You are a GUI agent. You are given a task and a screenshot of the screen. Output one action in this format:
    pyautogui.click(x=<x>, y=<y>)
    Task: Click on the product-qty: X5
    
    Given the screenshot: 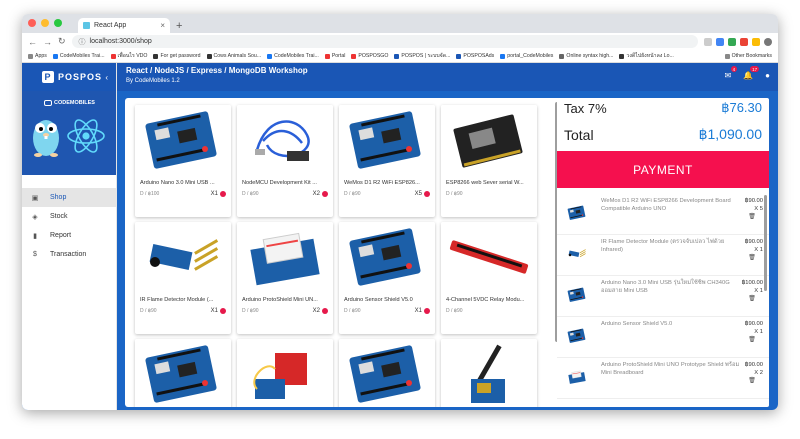 What is the action you would take?
    pyautogui.click(x=418, y=194)
    